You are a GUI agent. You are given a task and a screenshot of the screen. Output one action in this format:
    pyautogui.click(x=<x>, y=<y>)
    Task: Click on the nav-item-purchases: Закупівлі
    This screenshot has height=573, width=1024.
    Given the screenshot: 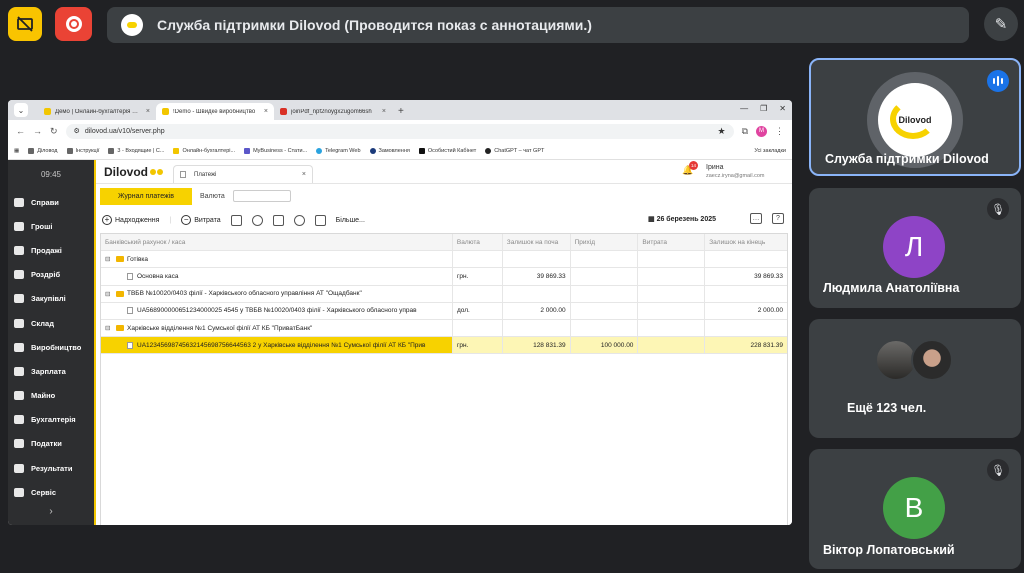 What is the action you would take?
    pyautogui.click(x=51, y=299)
    